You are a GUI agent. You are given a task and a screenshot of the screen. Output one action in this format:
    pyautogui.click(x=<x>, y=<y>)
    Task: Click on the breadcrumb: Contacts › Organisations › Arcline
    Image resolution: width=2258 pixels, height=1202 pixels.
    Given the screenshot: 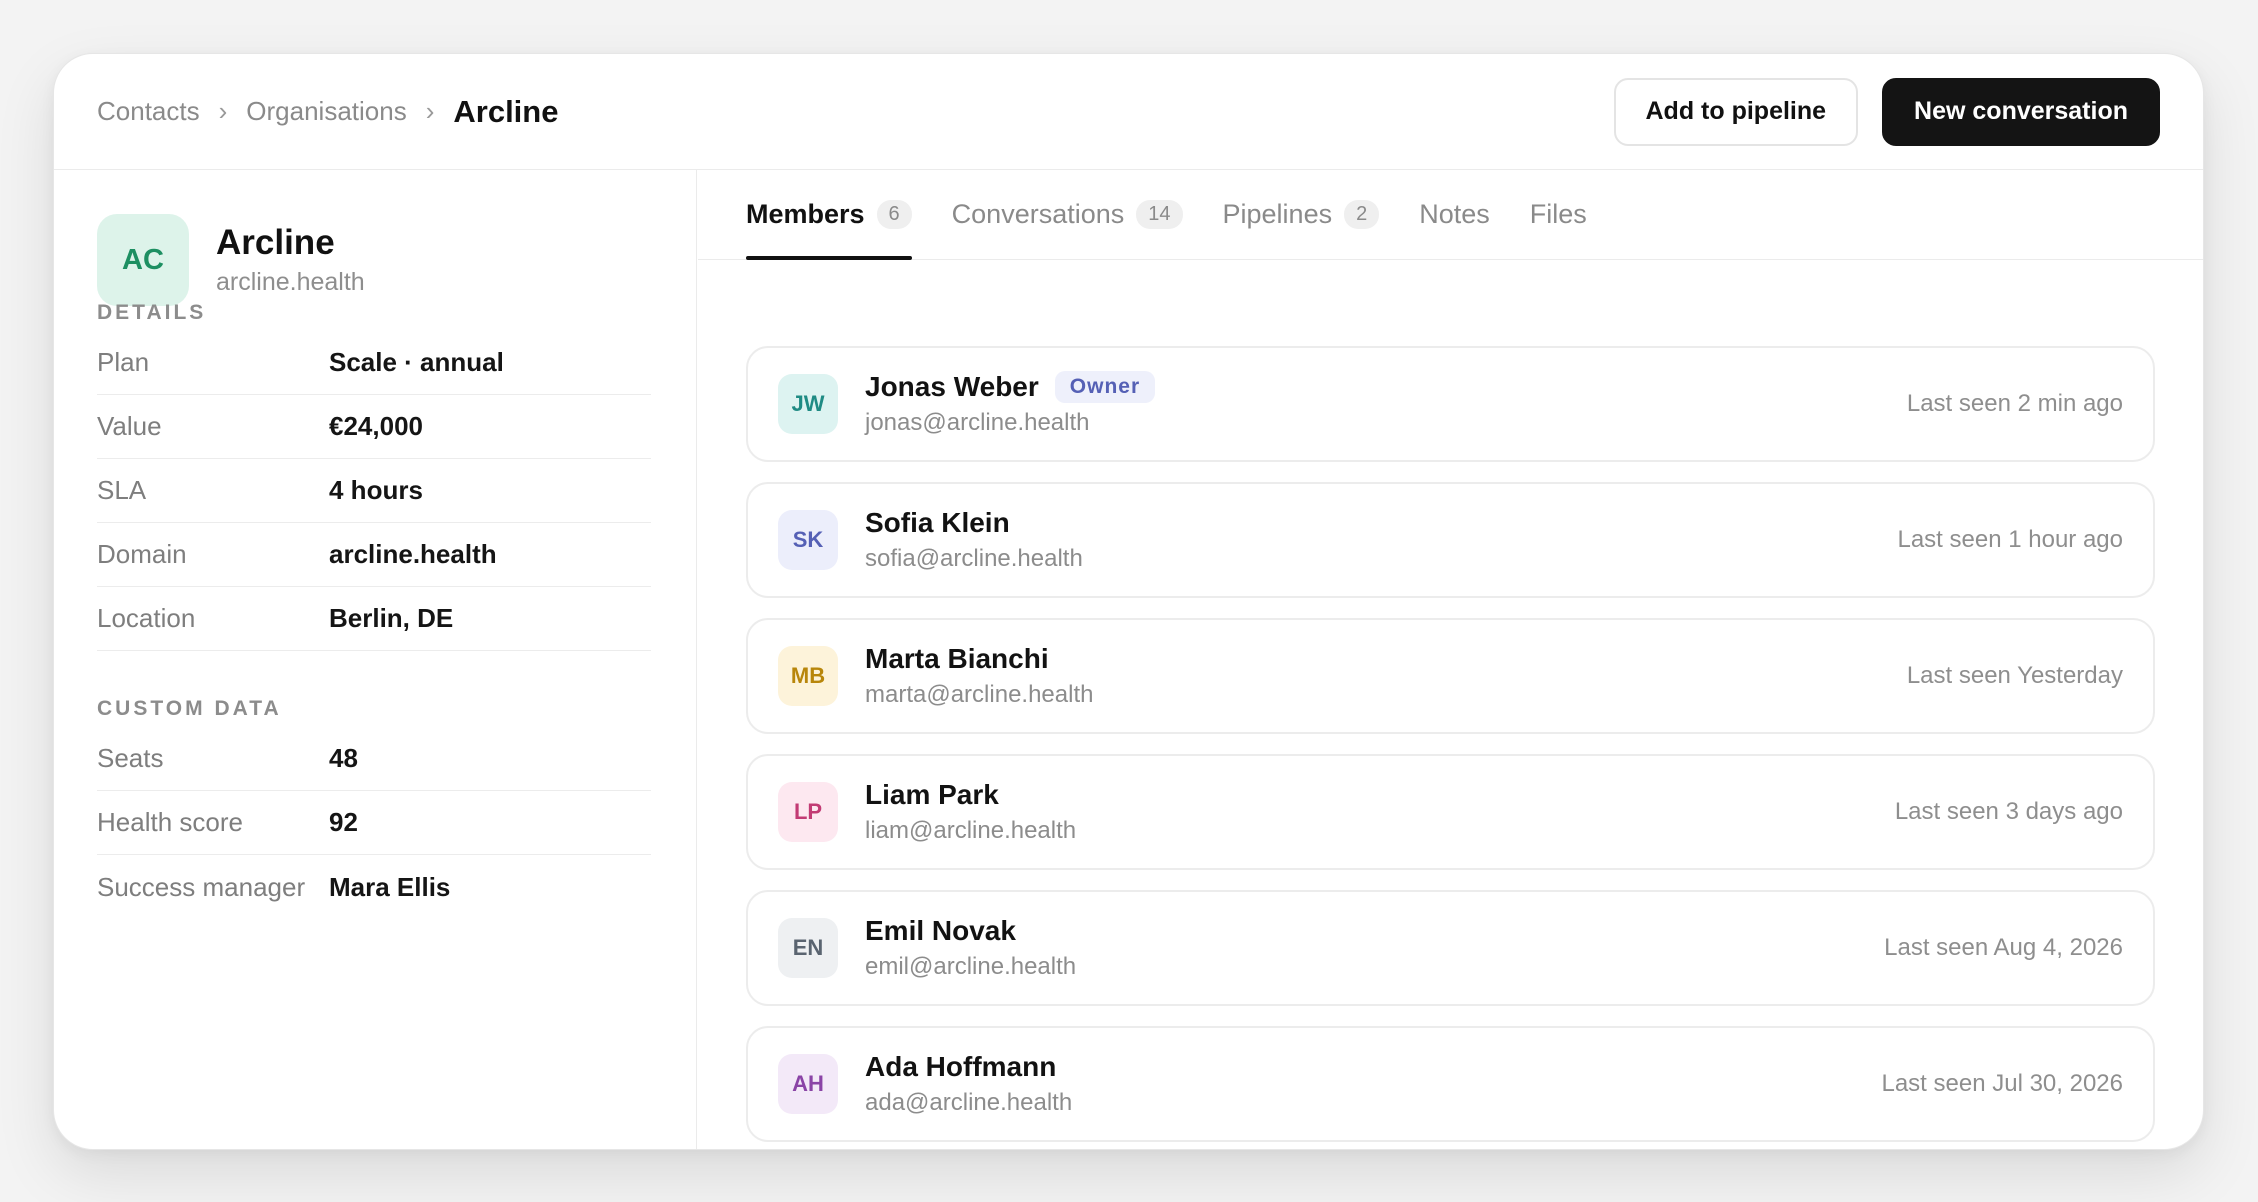 What is the action you would take?
    pyautogui.click(x=327, y=112)
    